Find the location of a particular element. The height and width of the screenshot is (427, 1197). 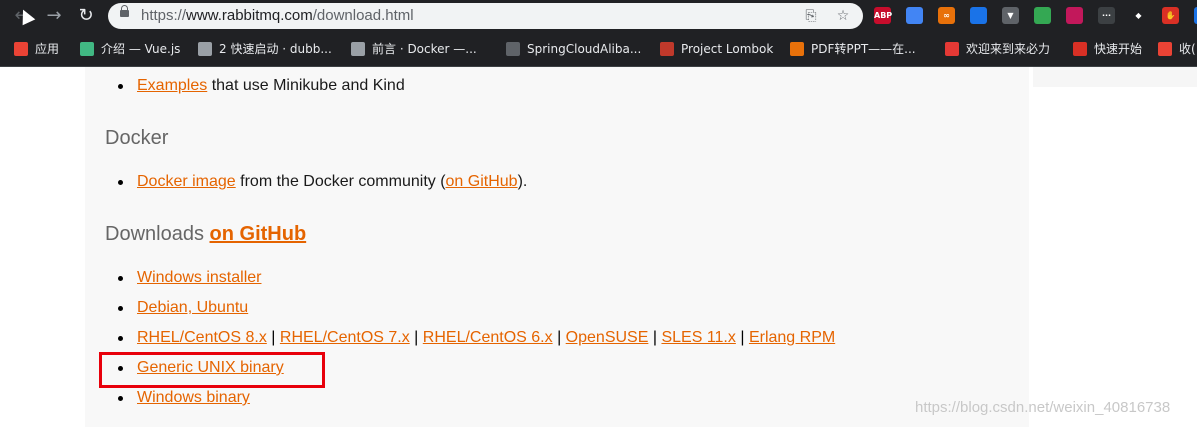

lock-icon is located at coordinates (124, 11).